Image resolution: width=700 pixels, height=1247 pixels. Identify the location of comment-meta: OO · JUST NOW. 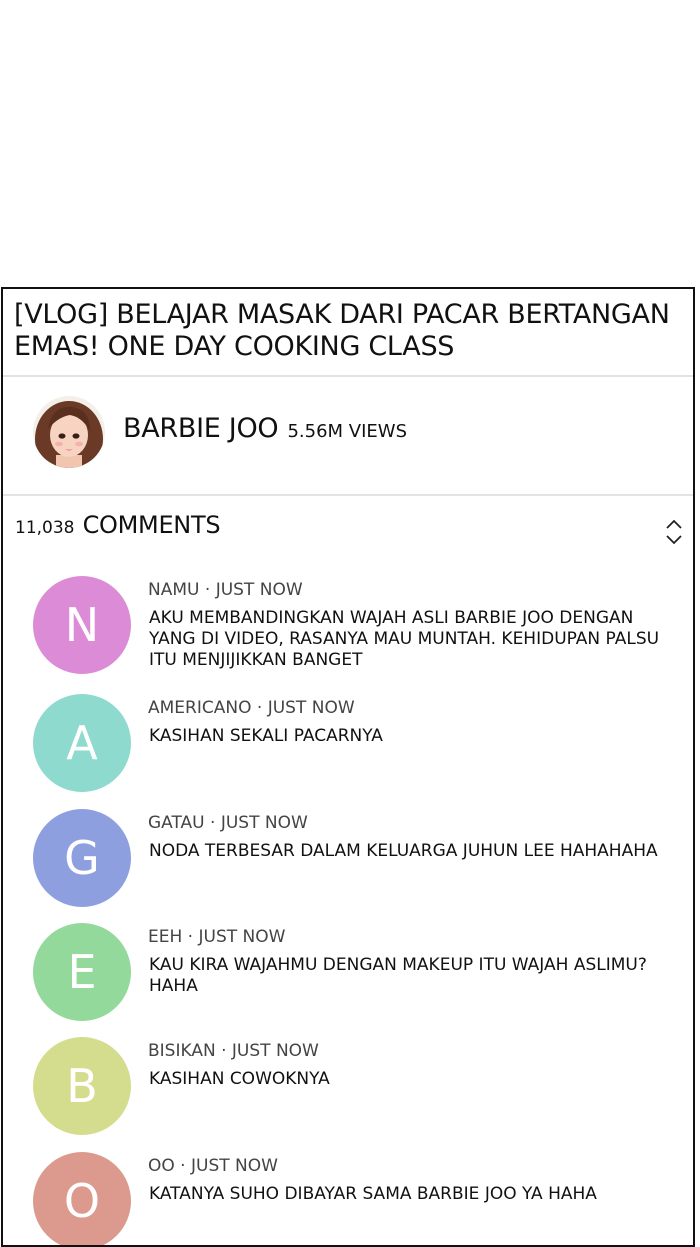
(213, 1166).